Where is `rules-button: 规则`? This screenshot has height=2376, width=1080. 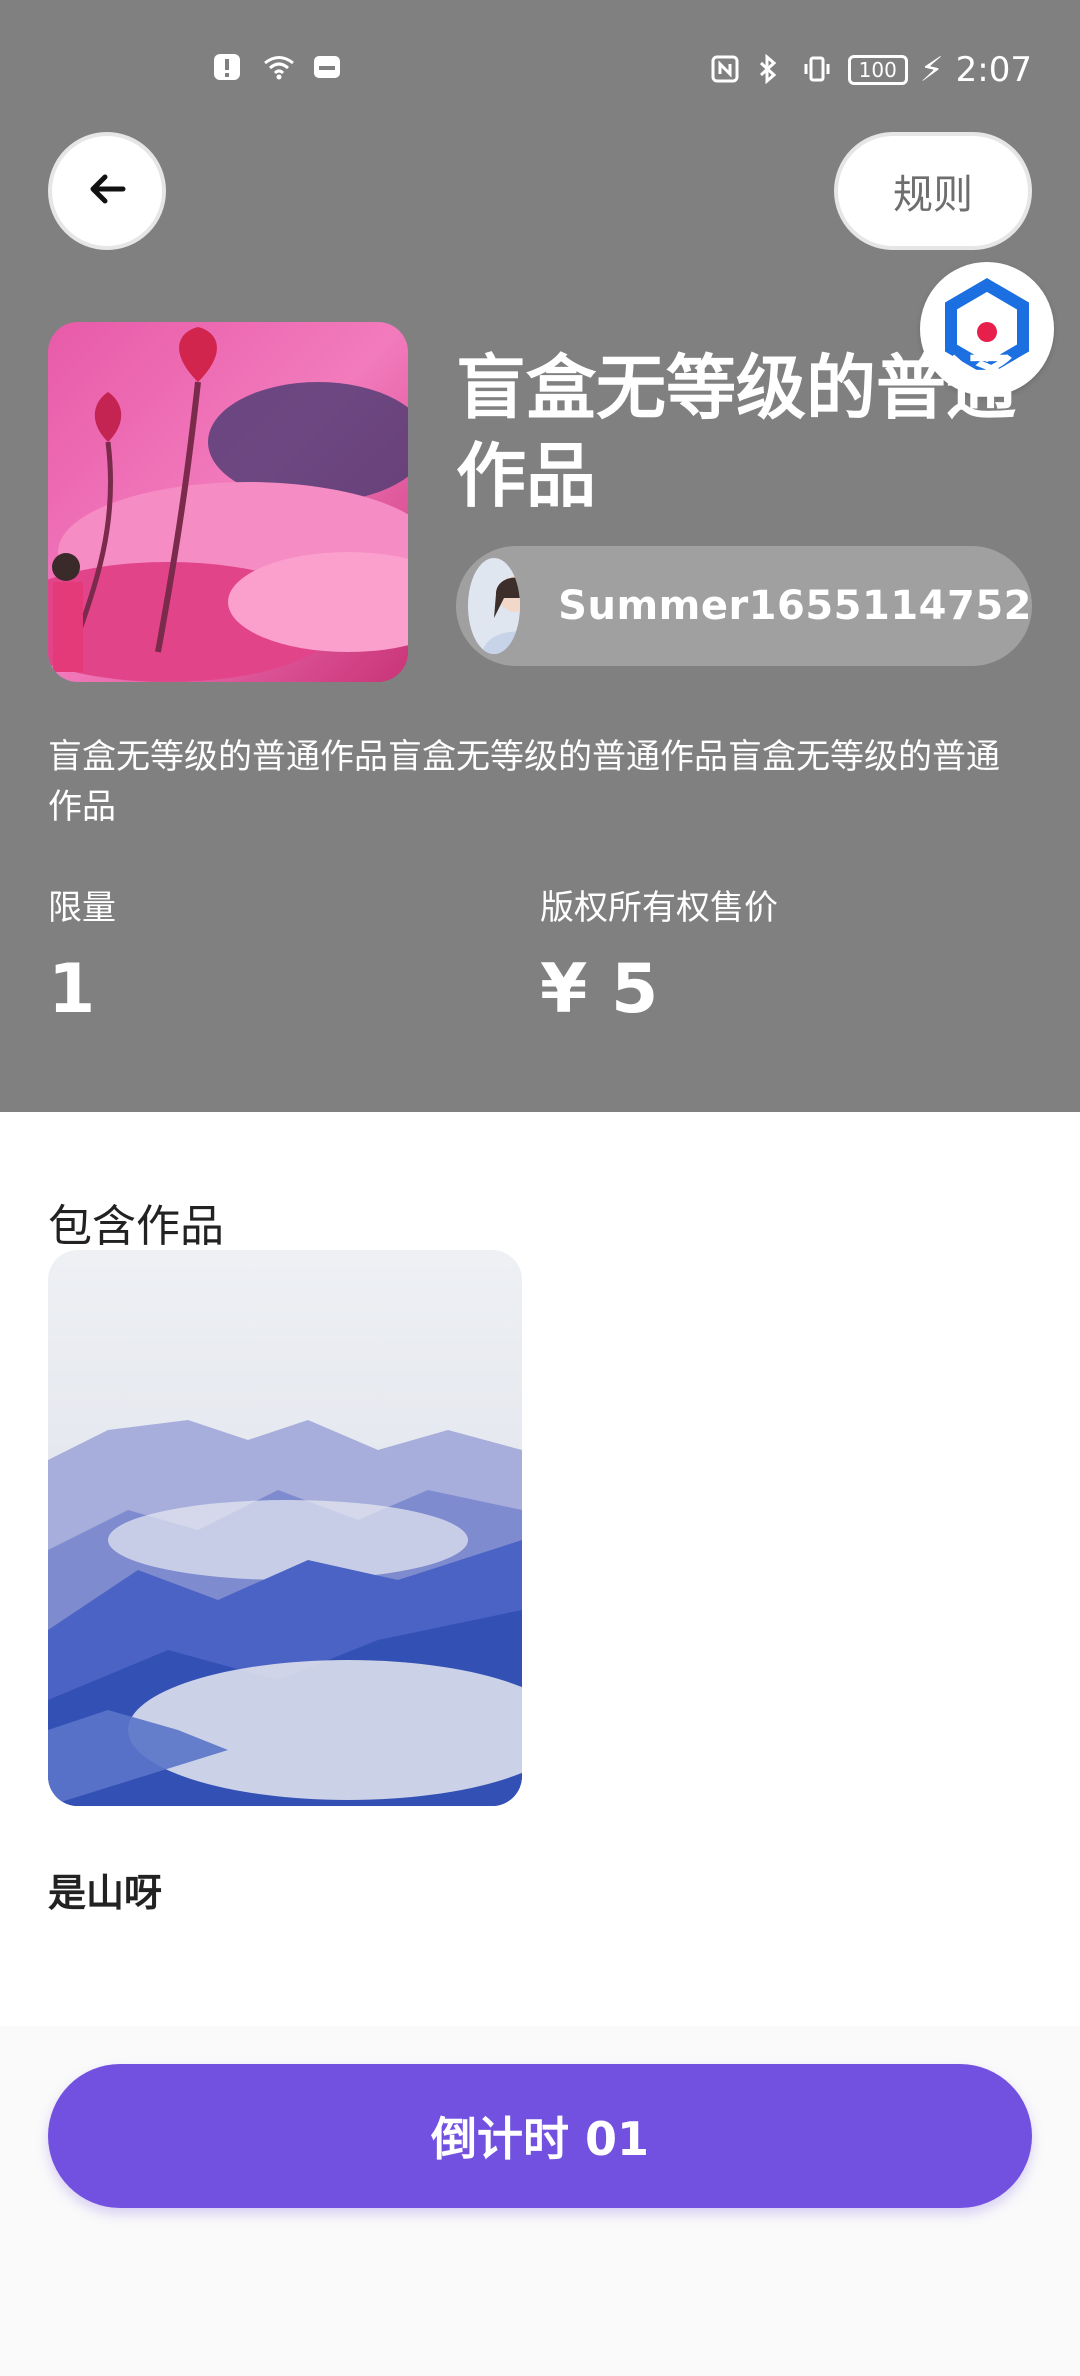
rules-button: 规则 is located at coordinates (933, 191).